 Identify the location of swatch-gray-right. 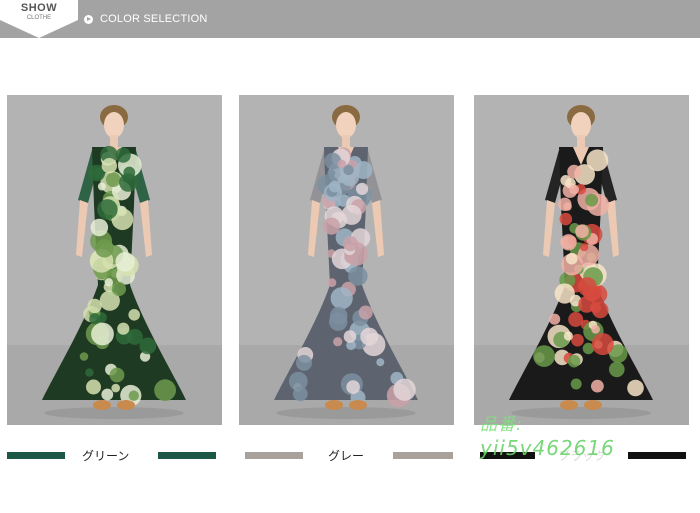
(423, 455).